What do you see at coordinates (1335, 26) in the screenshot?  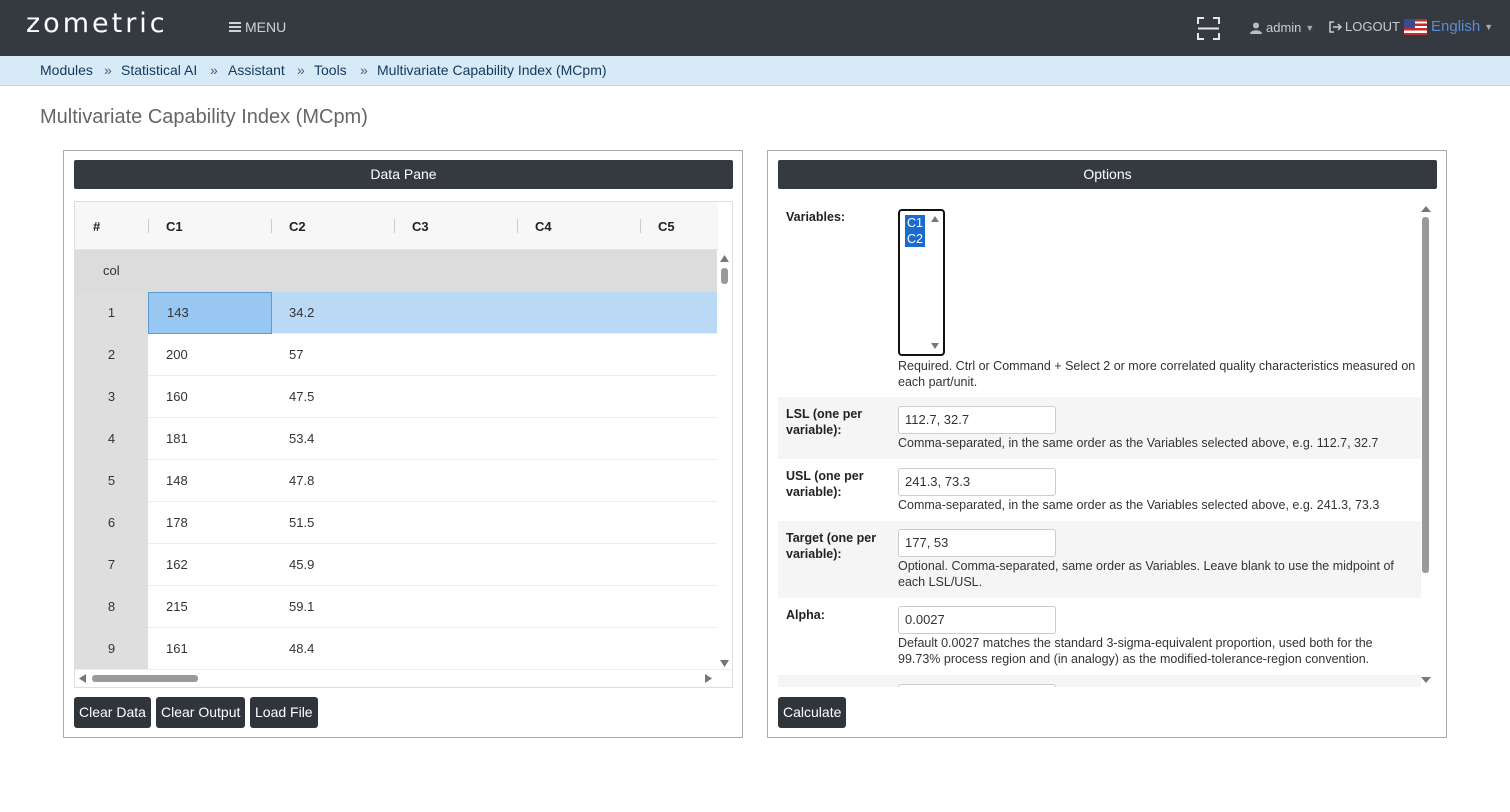 I see `logout-icon` at bounding box center [1335, 26].